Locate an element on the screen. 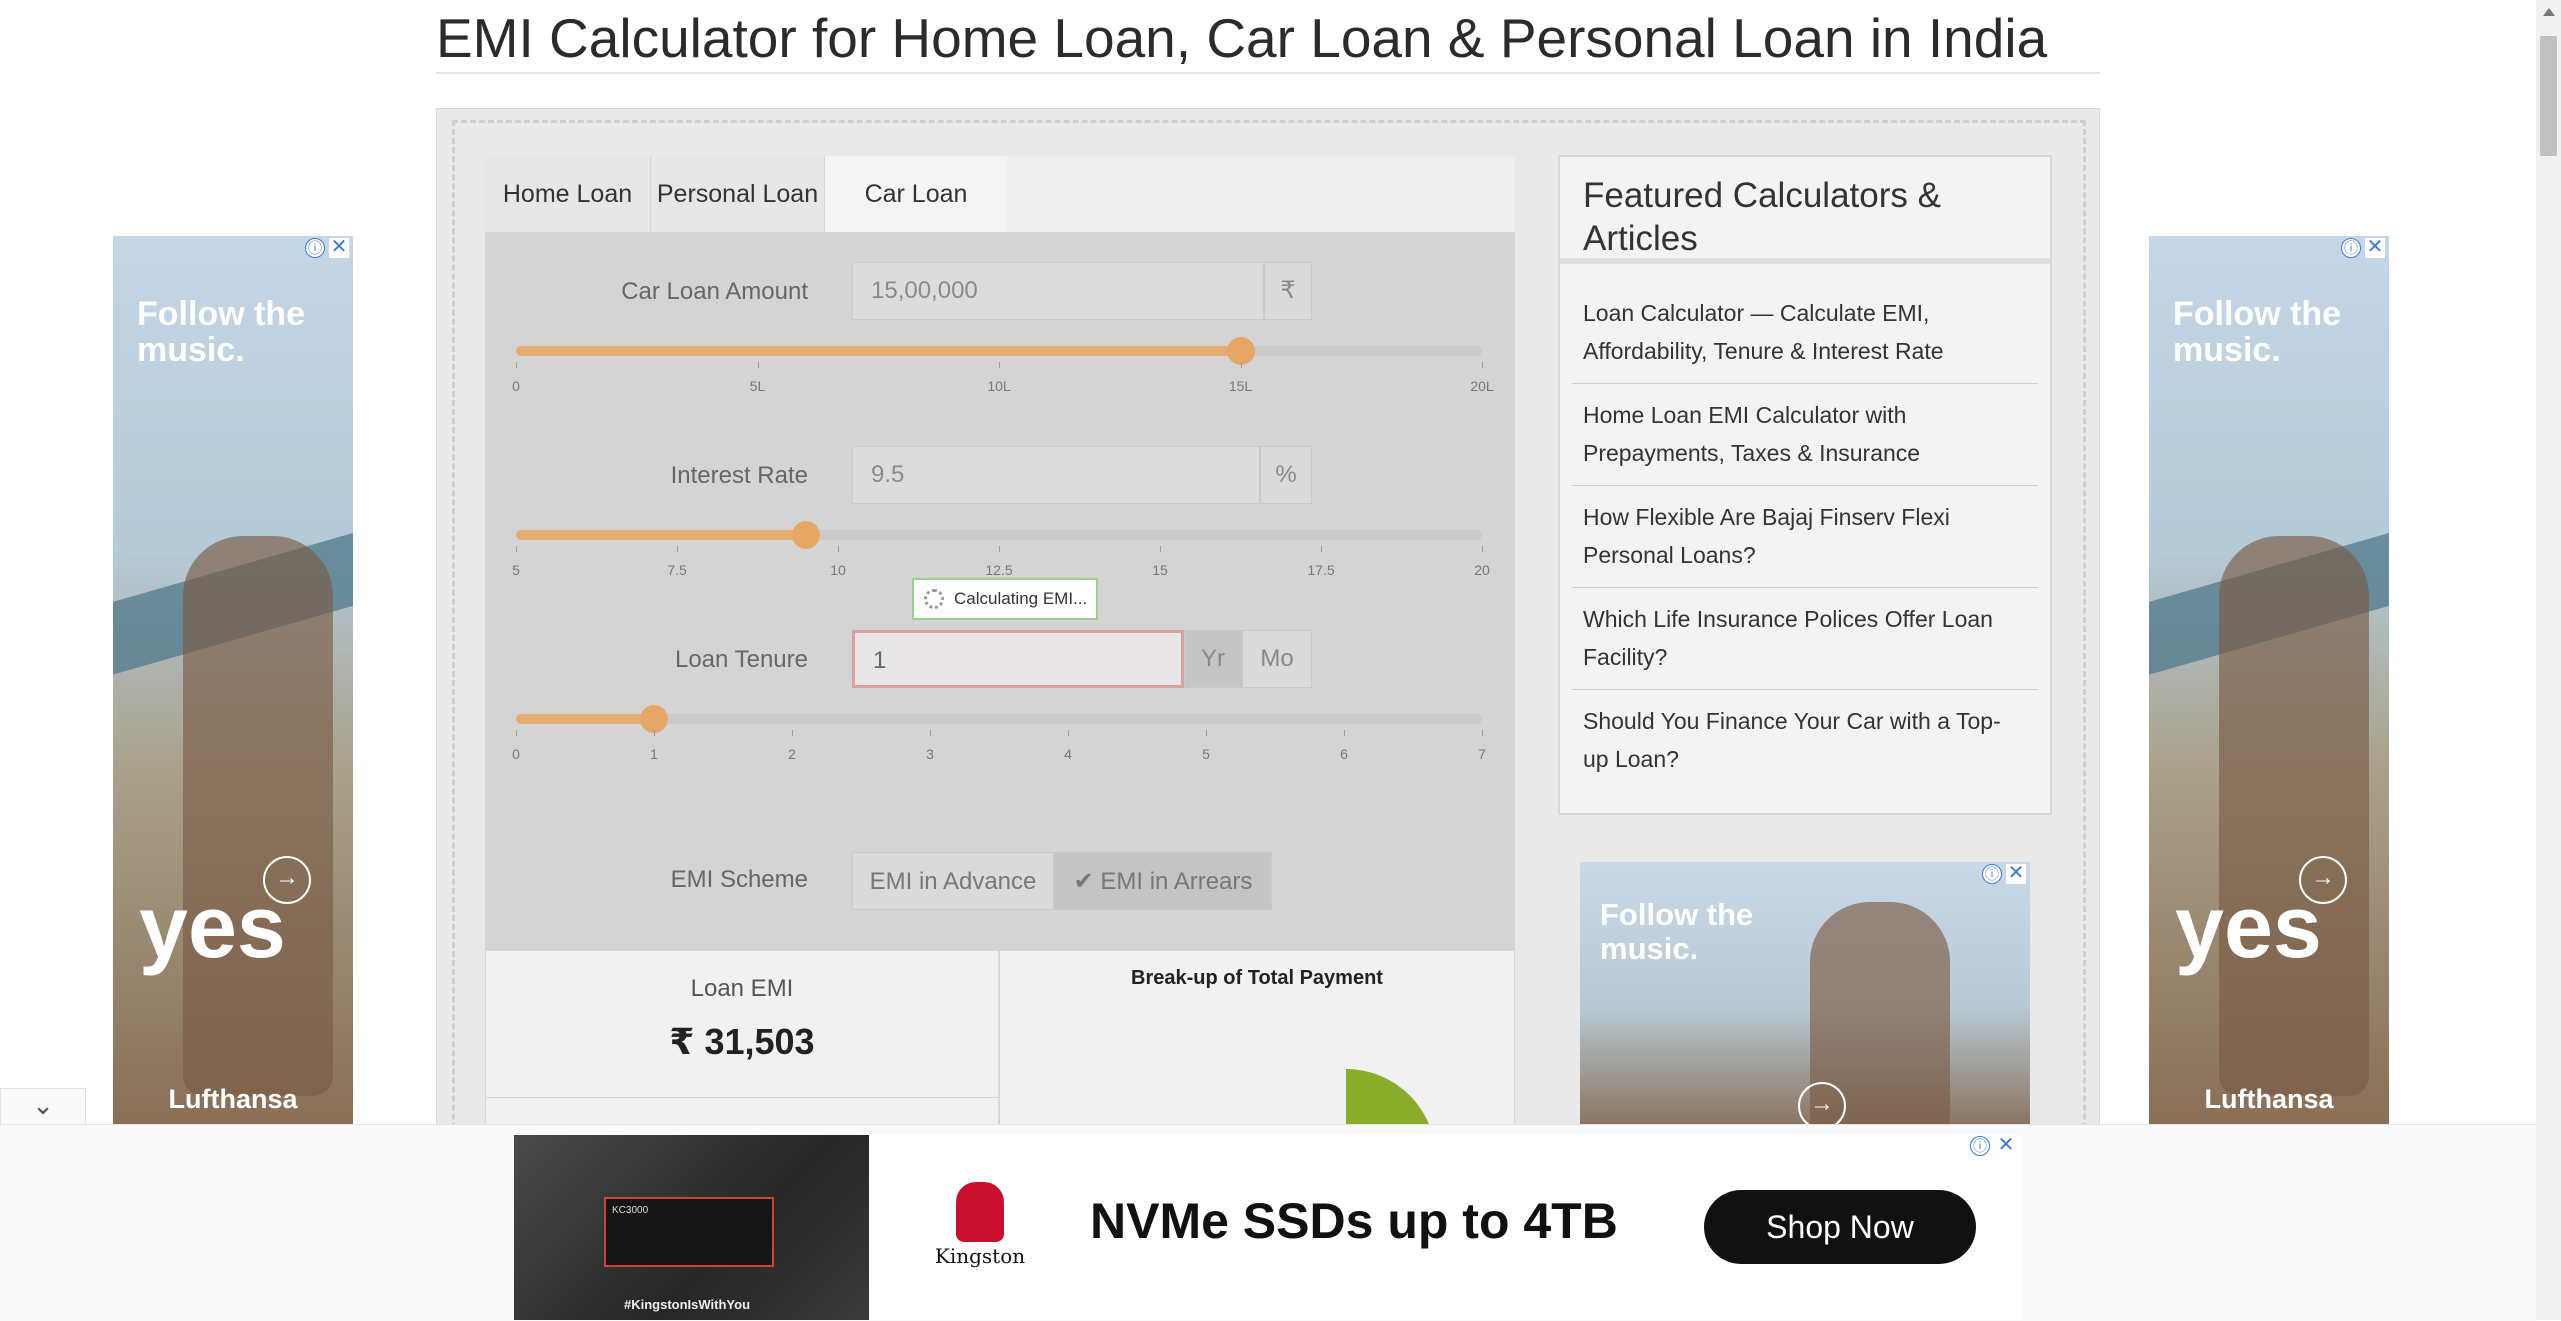  scroll-up-arrow-icon is located at coordinates (2549, 12).